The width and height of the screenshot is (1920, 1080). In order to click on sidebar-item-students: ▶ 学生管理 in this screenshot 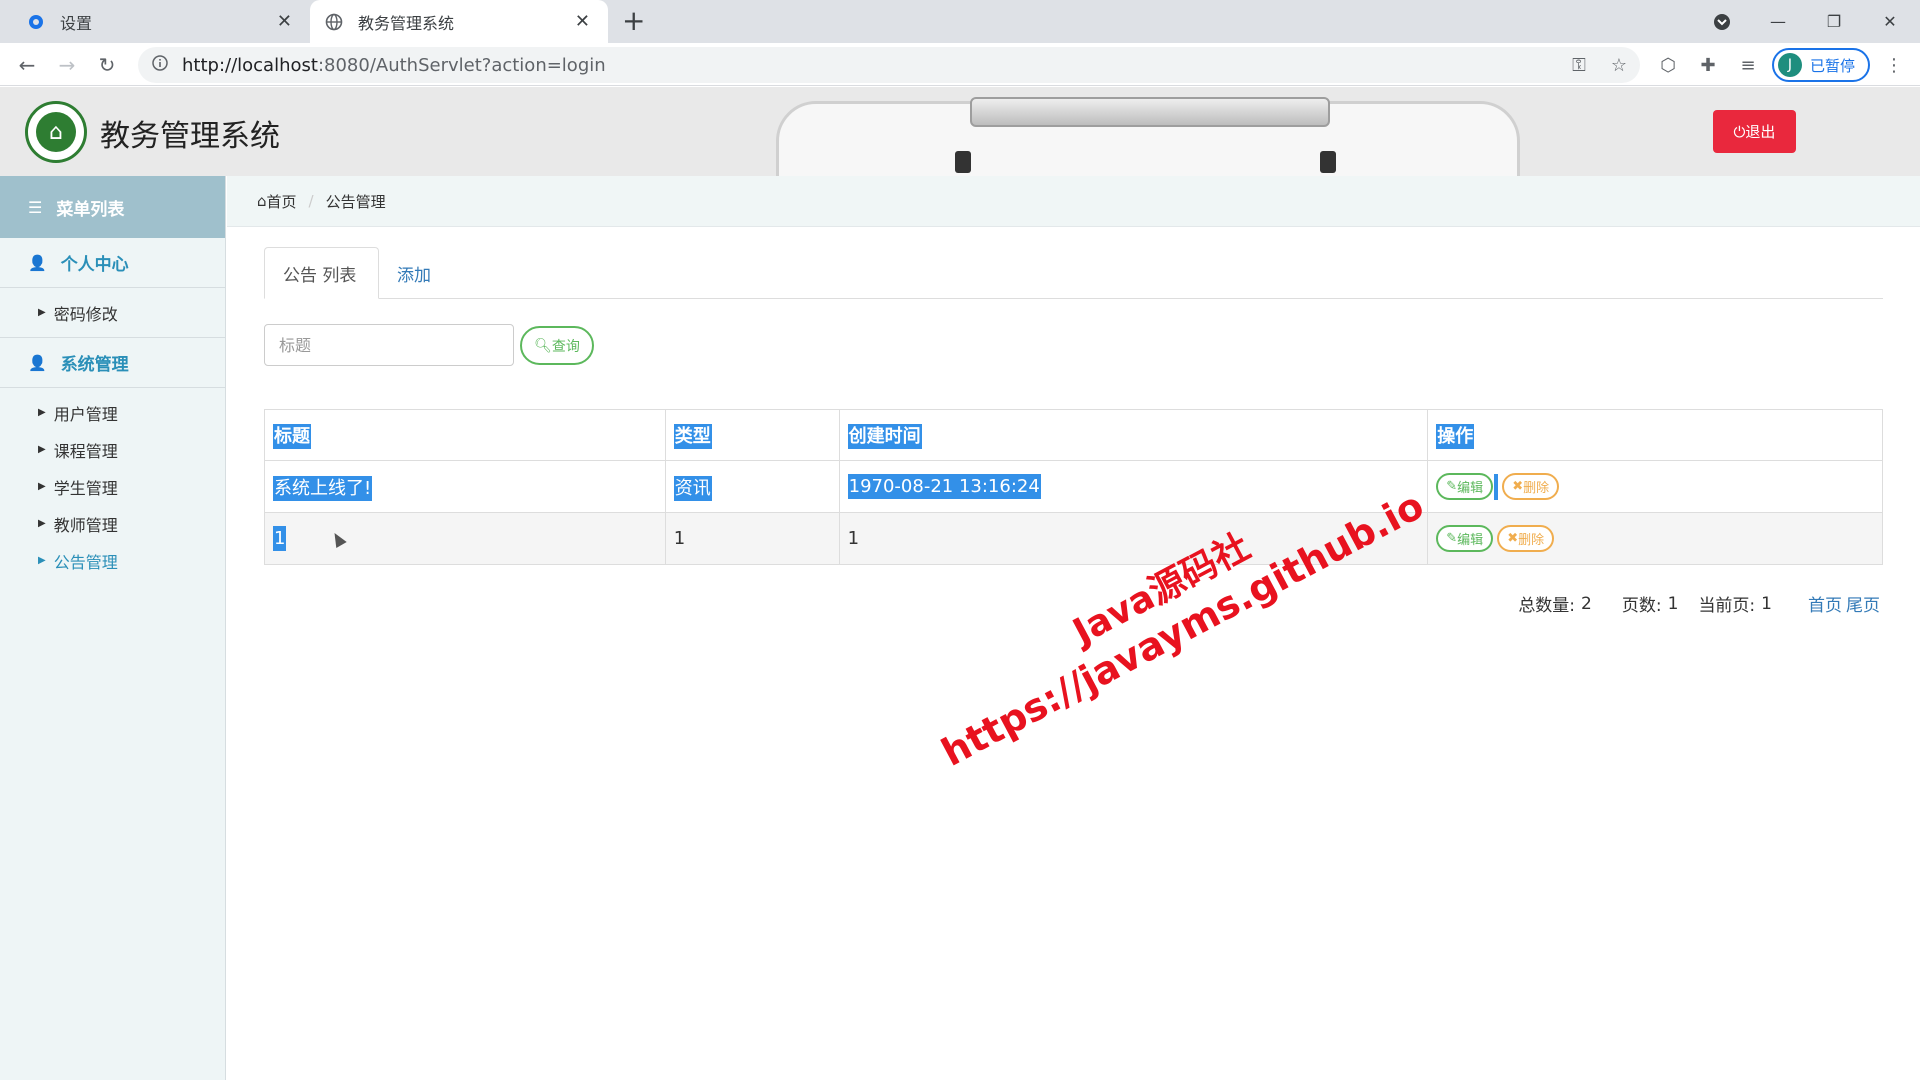, I will do `click(112, 486)`.